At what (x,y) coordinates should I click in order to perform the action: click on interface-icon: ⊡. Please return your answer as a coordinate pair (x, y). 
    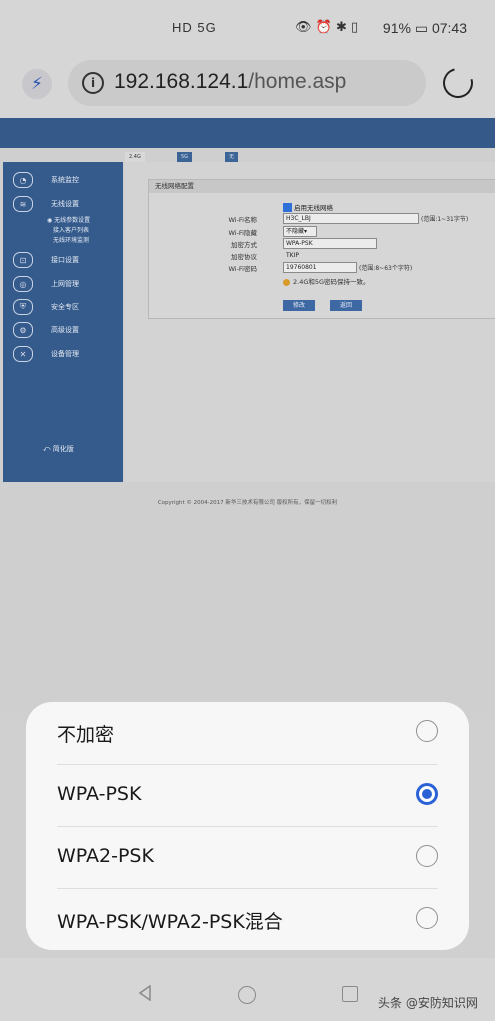
    Looking at the image, I should click on (23, 260).